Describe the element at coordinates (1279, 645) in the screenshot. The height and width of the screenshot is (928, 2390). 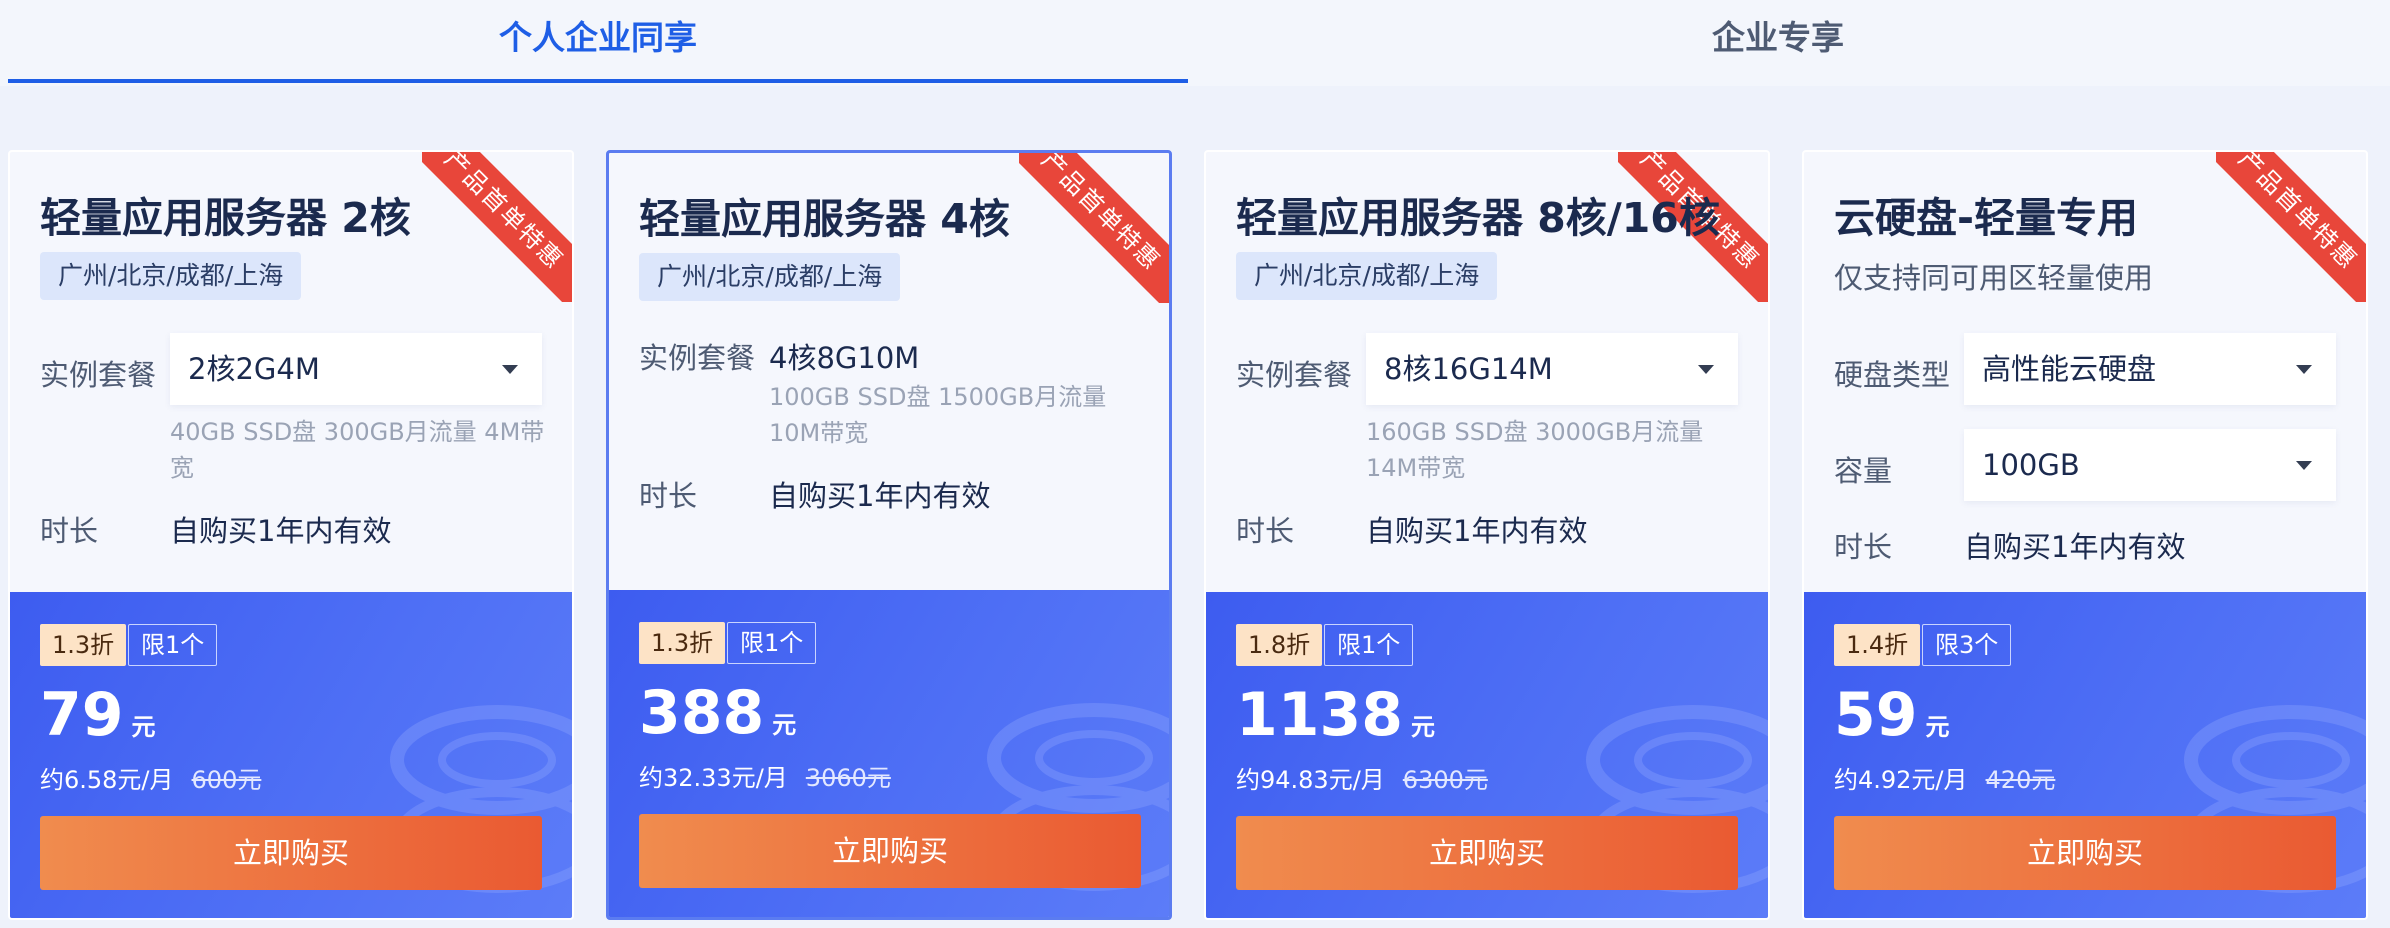
I see `discount-badge: 1.8折` at that location.